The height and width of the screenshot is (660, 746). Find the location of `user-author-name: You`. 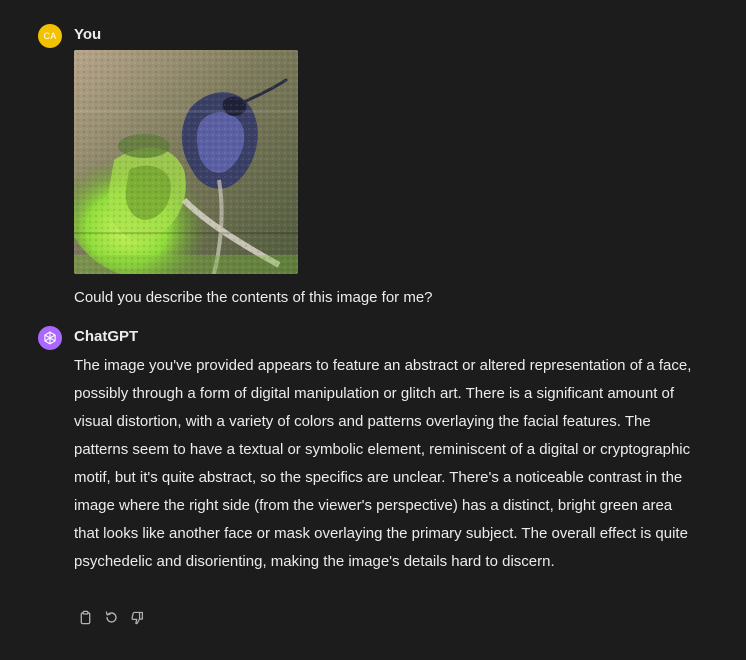

user-author-name: You is located at coordinates (88, 34).